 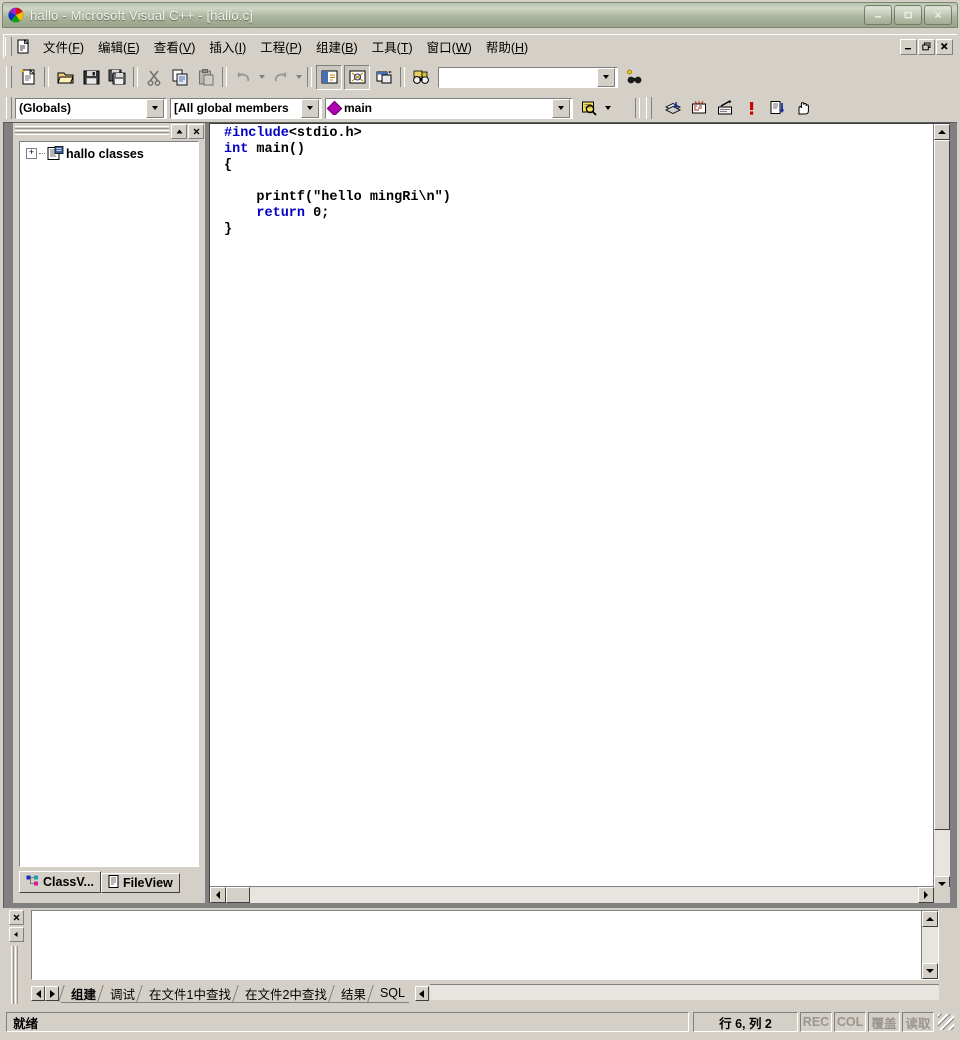 What do you see at coordinates (28, 77) in the screenshot?
I see `new-file-icon` at bounding box center [28, 77].